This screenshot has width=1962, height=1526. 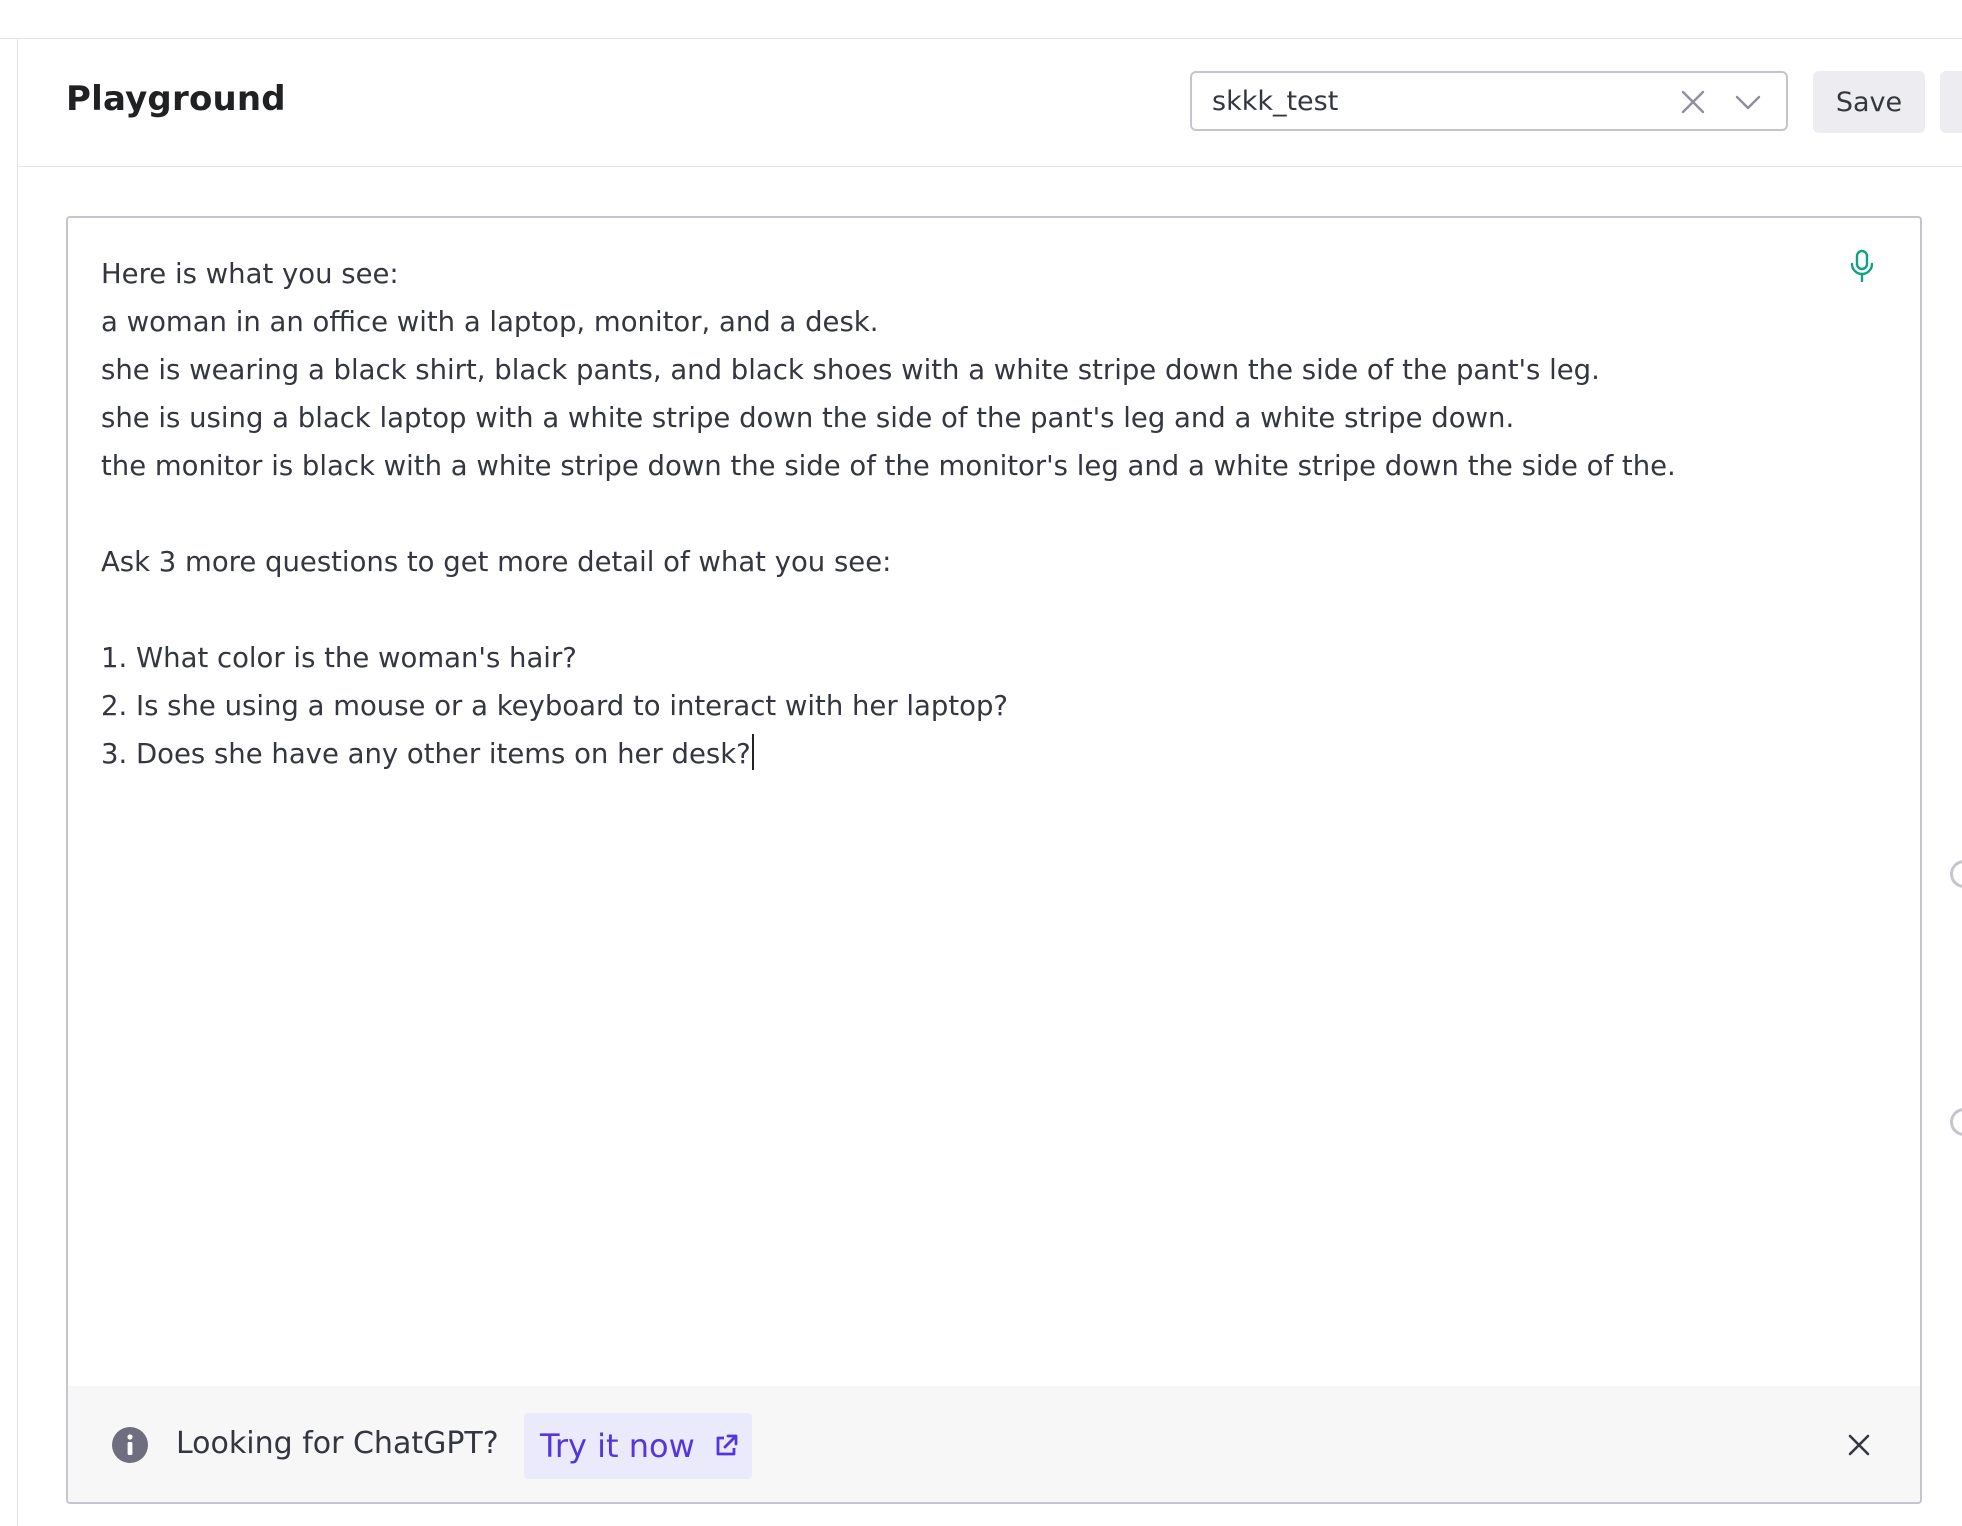 What do you see at coordinates (994, 1444) in the screenshot?
I see `chatgpt-banner: Looking for ChatGPT? Try it now` at bounding box center [994, 1444].